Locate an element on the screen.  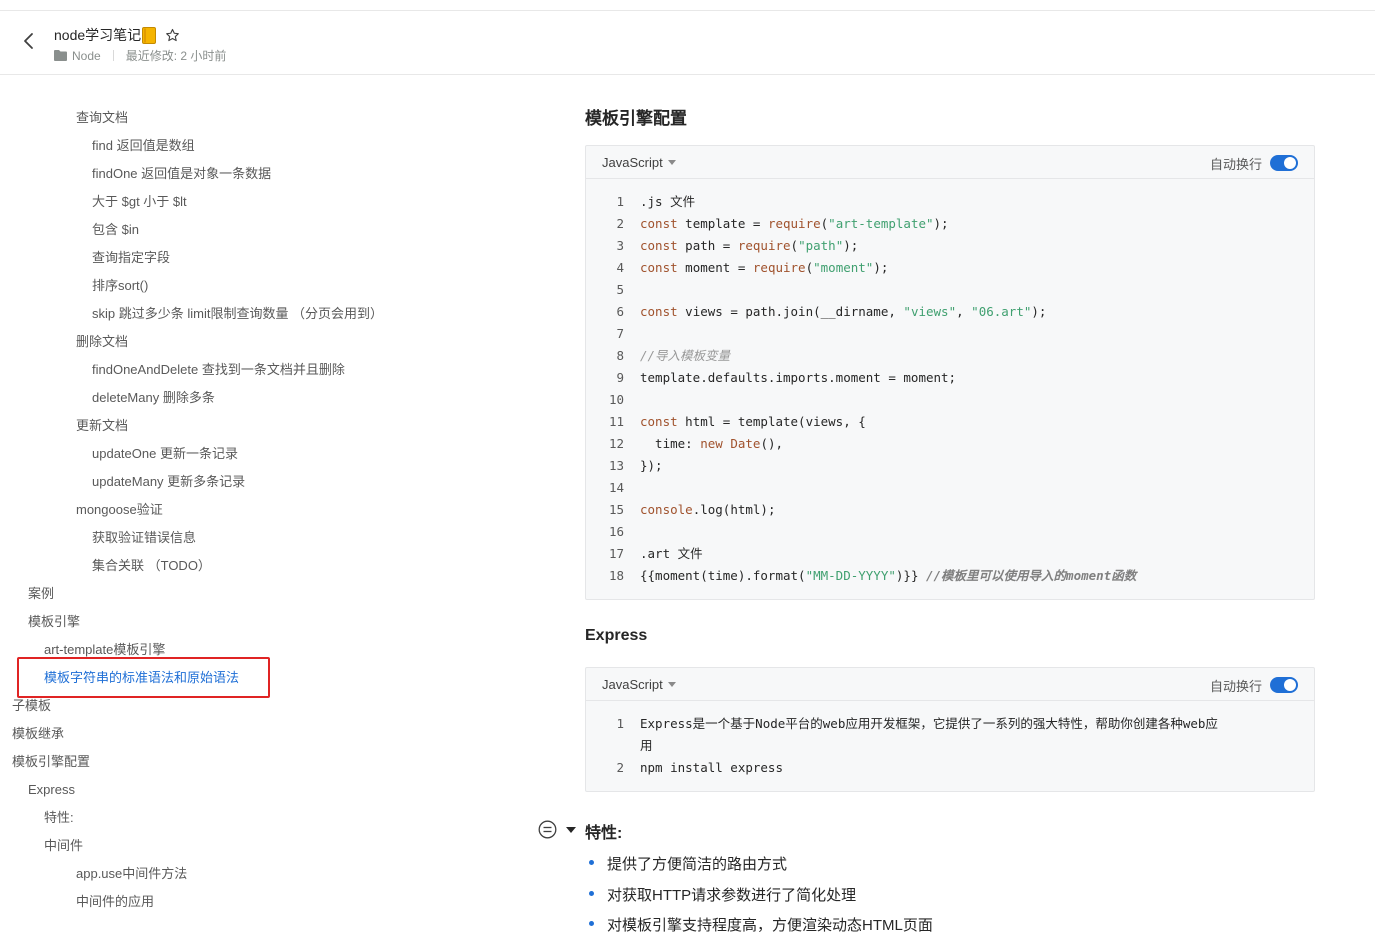
outline-item: findOneAndDelete 查找到一条文档并且删除 is located at coordinates (218, 370).